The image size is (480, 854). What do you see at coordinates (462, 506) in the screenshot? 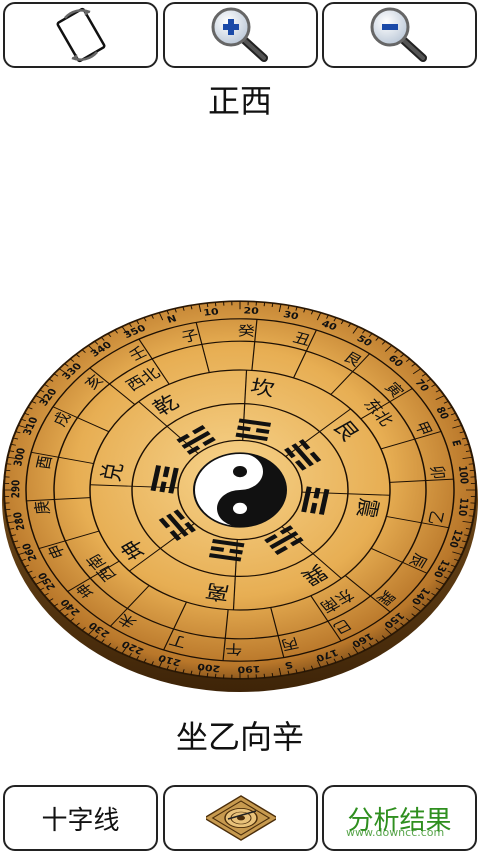
I see `degree-label: 110` at bounding box center [462, 506].